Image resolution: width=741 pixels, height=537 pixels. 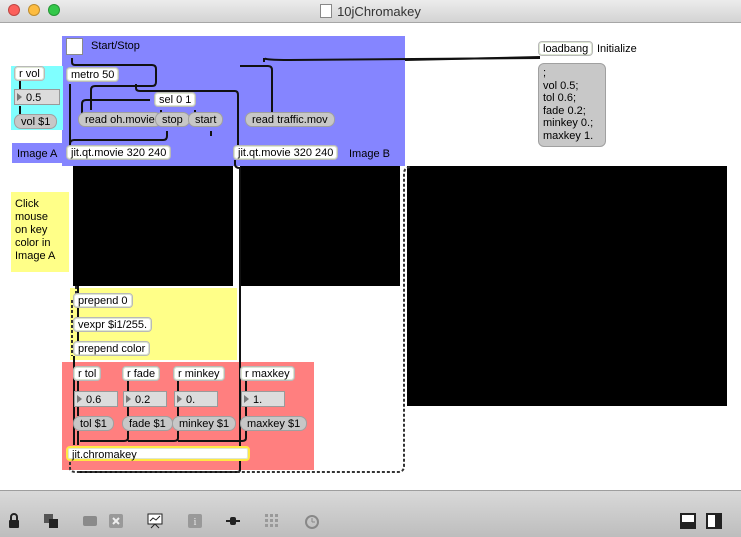 I want to click on start-stop-toggle, so click(x=74, y=46).